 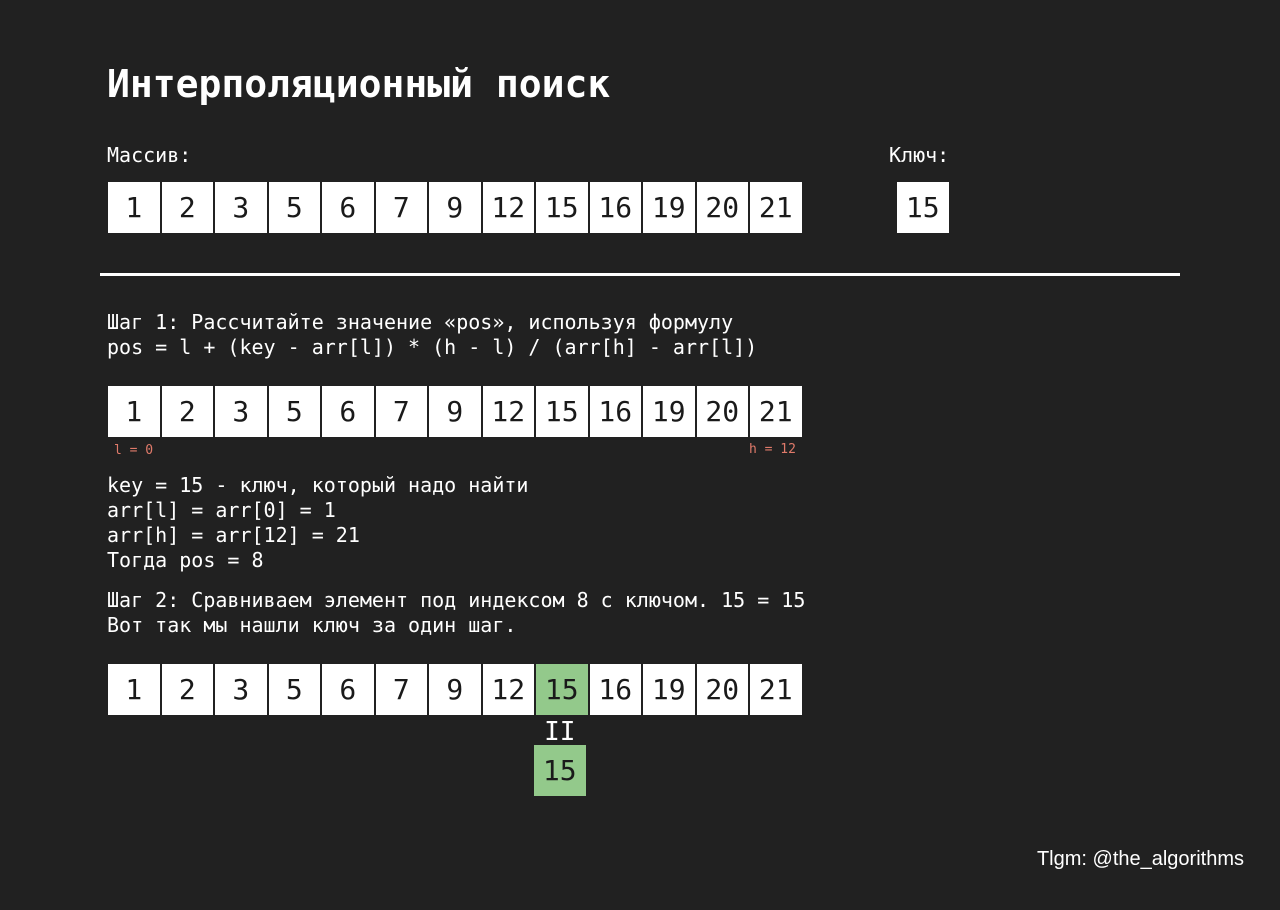 I want to click on input-array: 1 2 3 5 6 7 9 12 15 16 19 20 21, so click(x=455, y=207).